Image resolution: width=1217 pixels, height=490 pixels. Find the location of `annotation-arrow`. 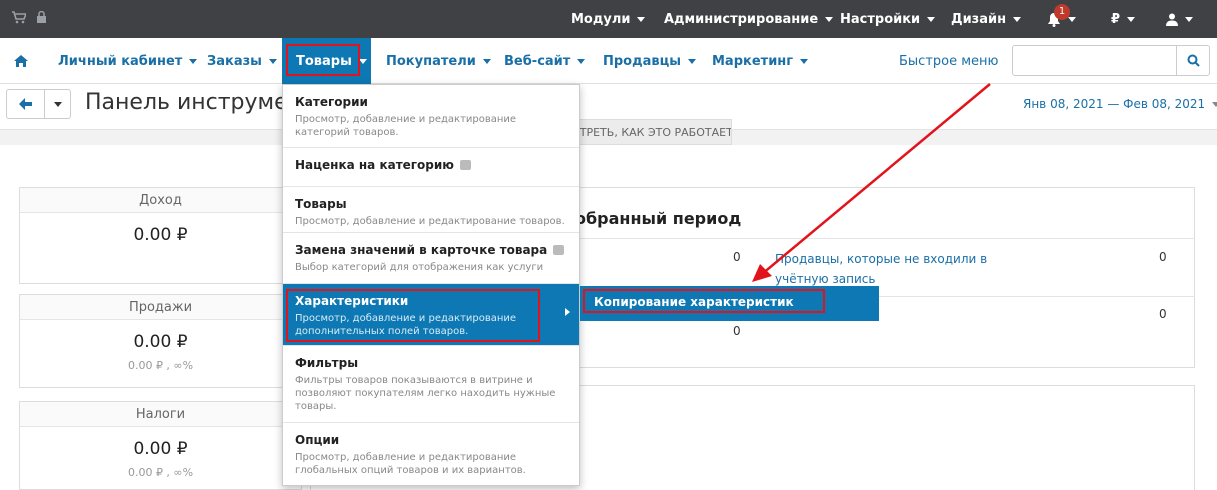

annotation-arrow is located at coordinates (871, 182).